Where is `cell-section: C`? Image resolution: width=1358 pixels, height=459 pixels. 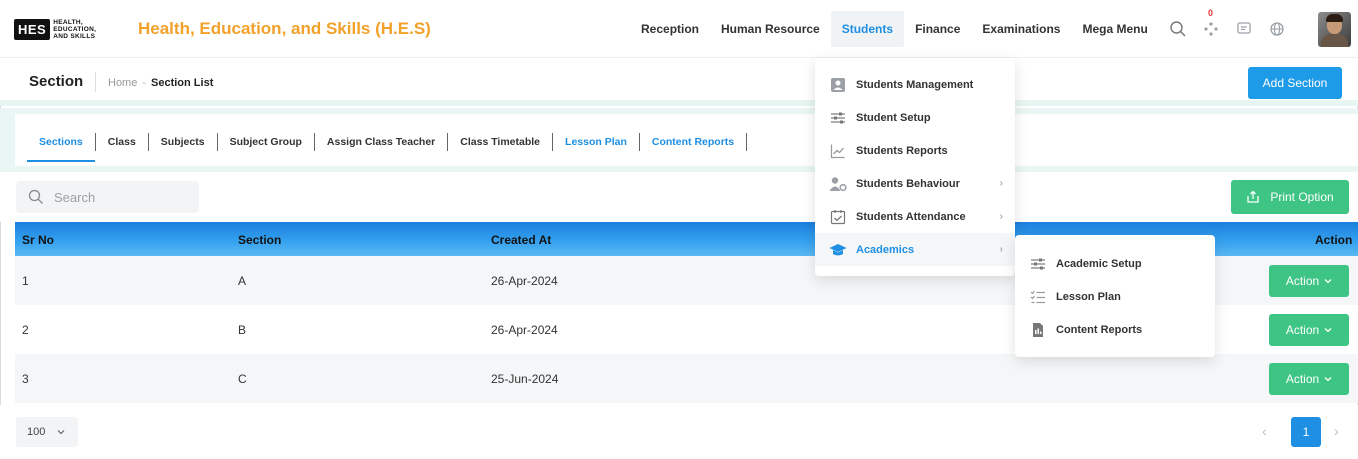
cell-section: C is located at coordinates (242, 379).